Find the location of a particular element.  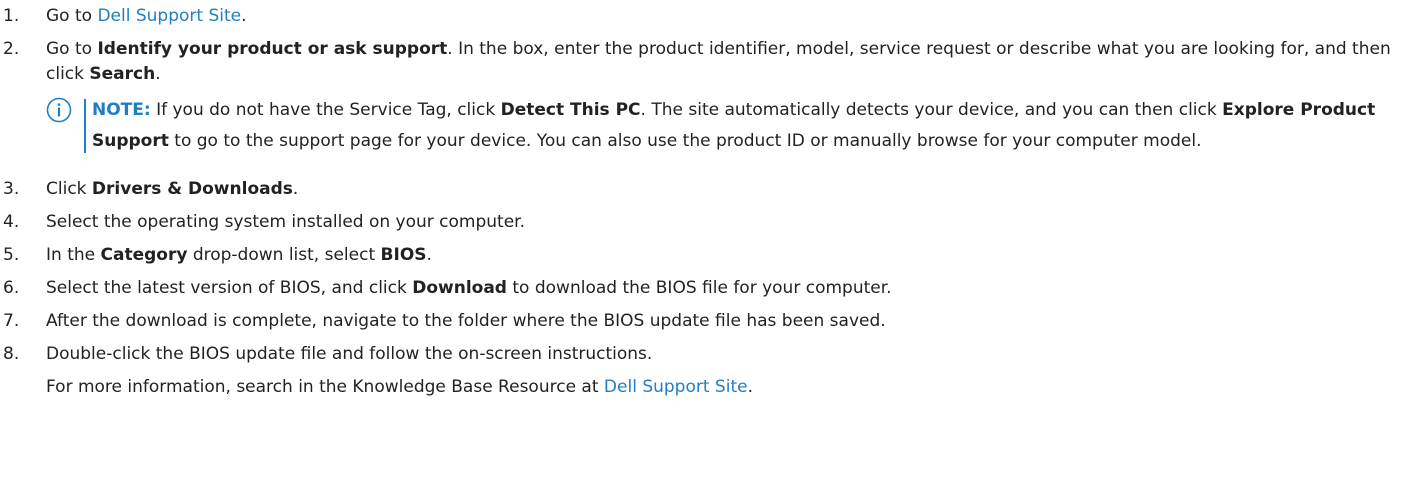

followup-text: . is located at coordinates (750, 387).